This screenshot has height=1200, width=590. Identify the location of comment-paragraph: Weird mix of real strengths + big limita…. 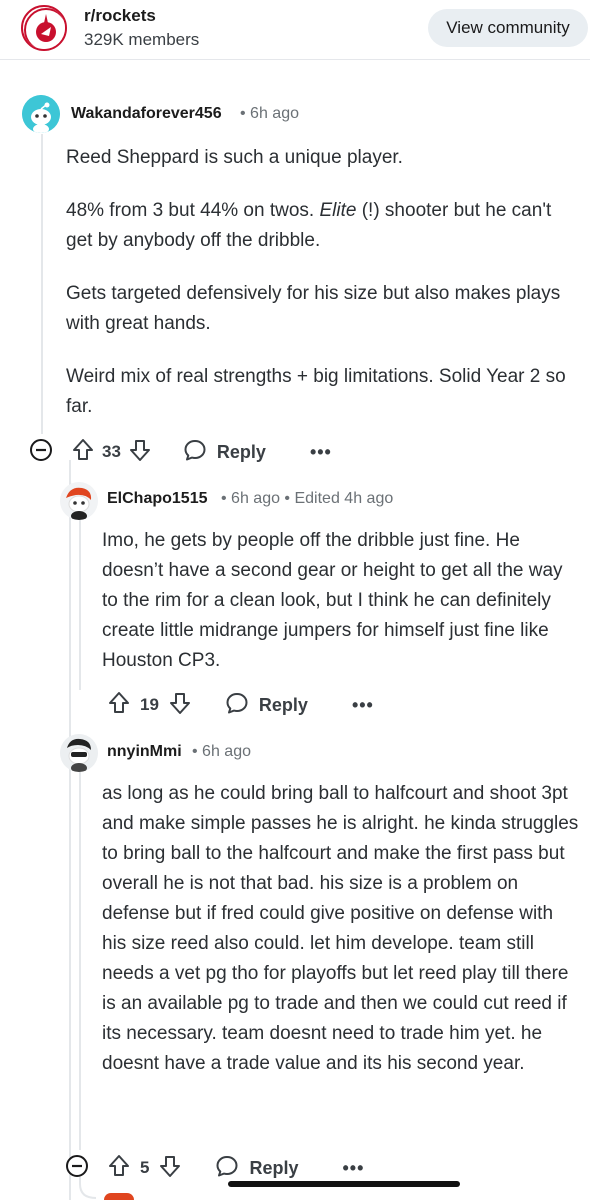
(316, 391).